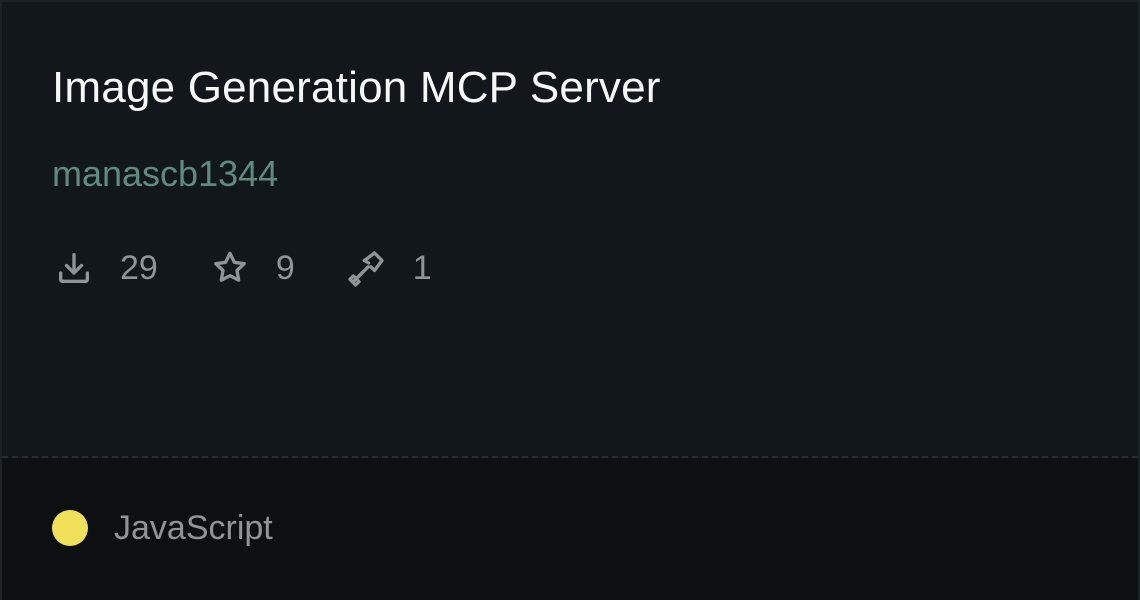 The image size is (1140, 600). Describe the element at coordinates (193, 528) in the screenshot. I see `language-name: JavaScript` at that location.